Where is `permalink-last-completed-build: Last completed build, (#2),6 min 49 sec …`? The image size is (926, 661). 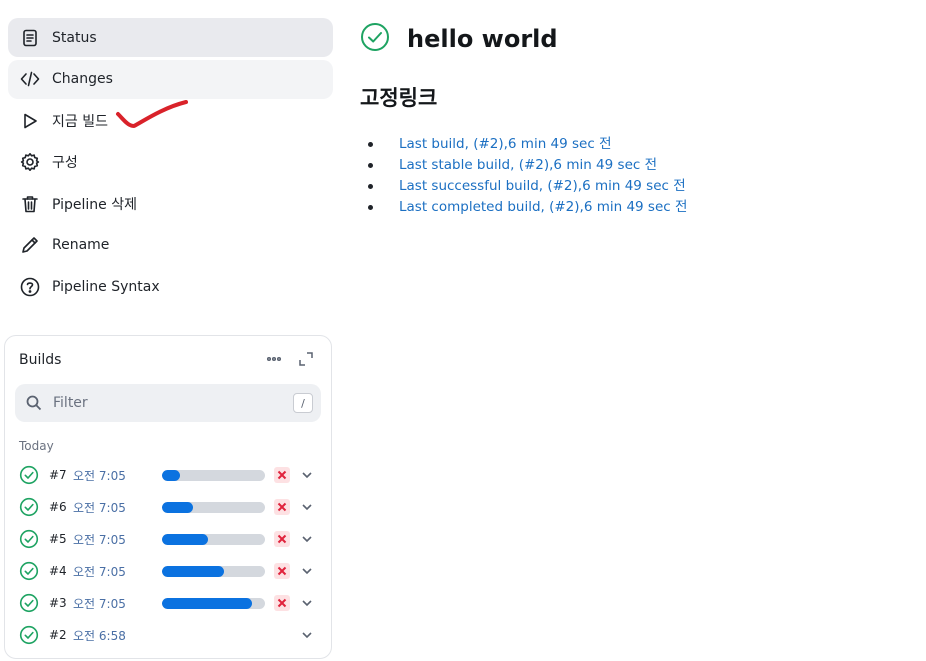 permalink-last-completed-build: Last completed build, (#2),6 min 49 sec … is located at coordinates (543, 207).